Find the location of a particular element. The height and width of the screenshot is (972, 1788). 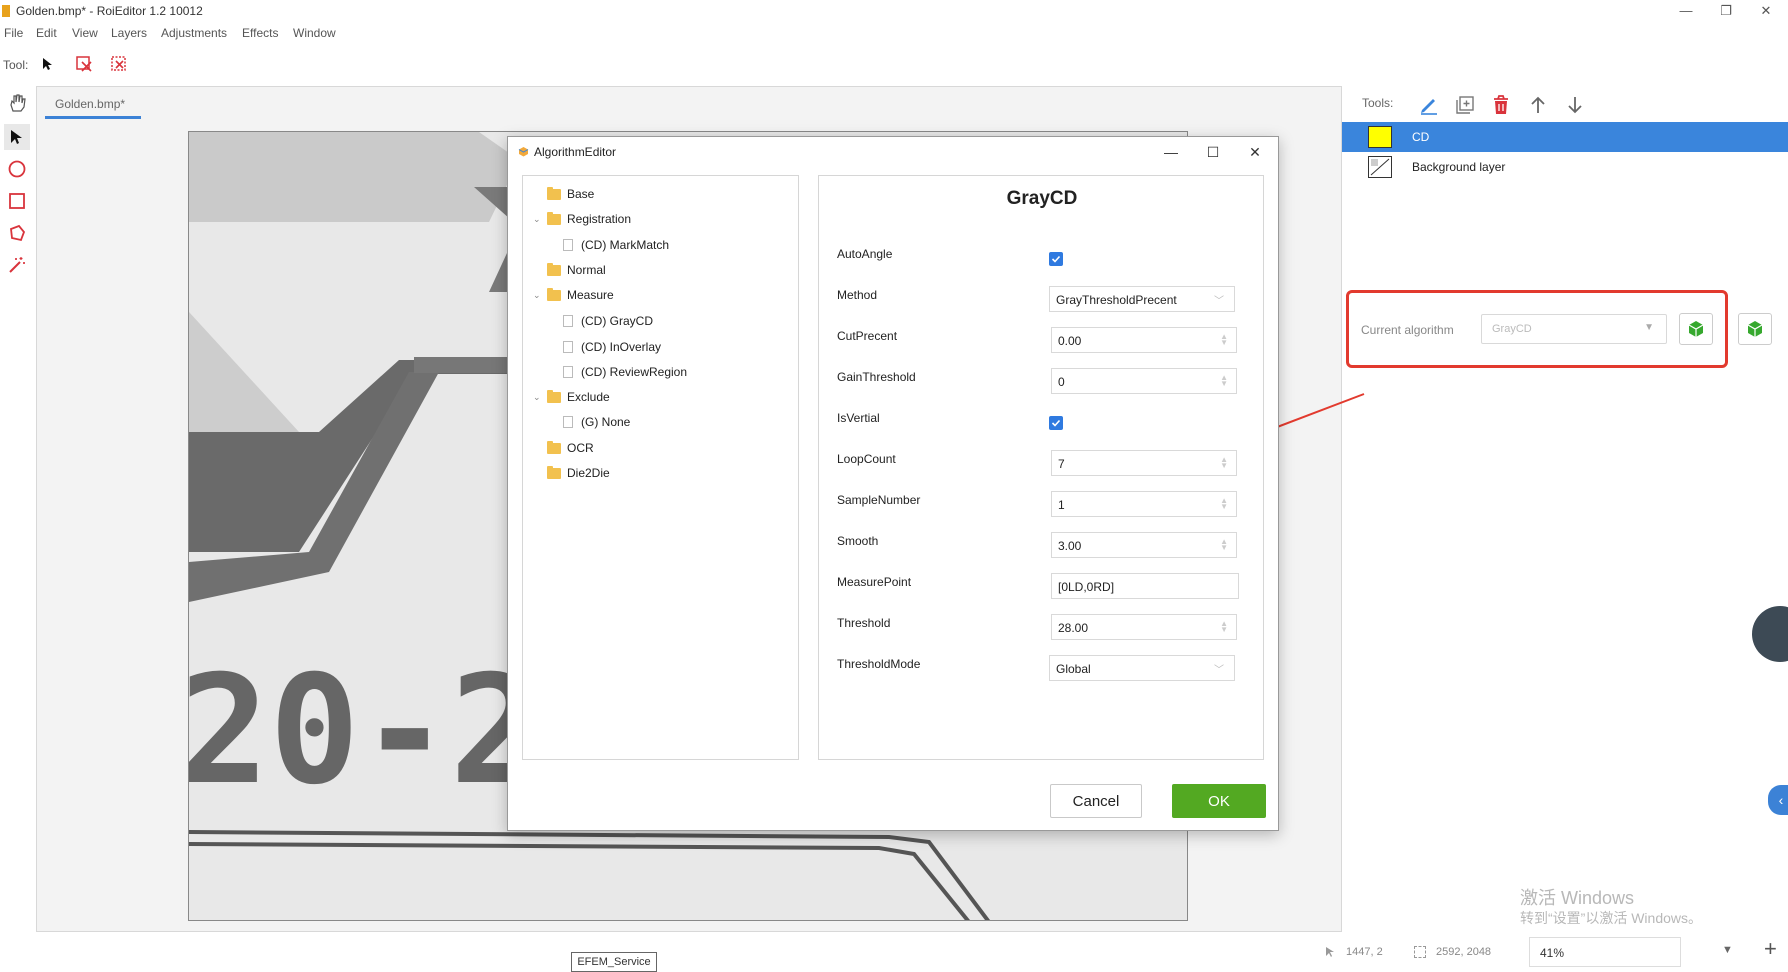

zoom-input: 41% is located at coordinates (1605, 952).